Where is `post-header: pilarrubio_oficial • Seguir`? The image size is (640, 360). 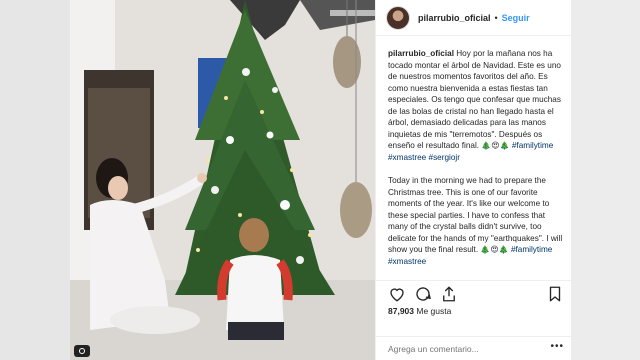 post-header: pilarrubio_oficial • Seguir is located at coordinates (474, 18).